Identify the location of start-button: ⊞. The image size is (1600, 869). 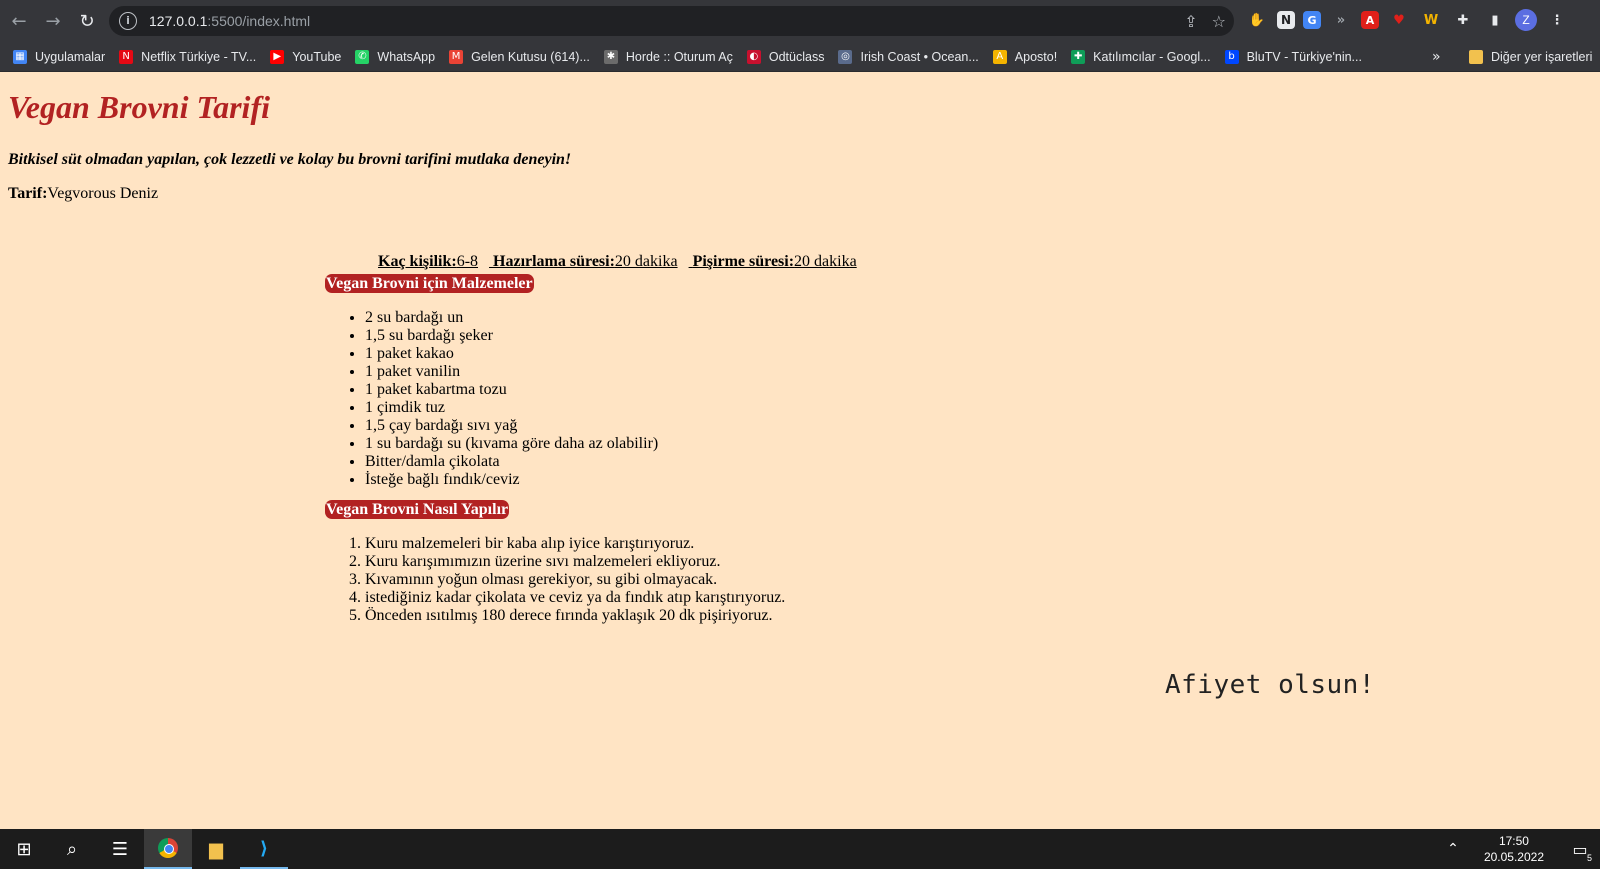
(24, 849).